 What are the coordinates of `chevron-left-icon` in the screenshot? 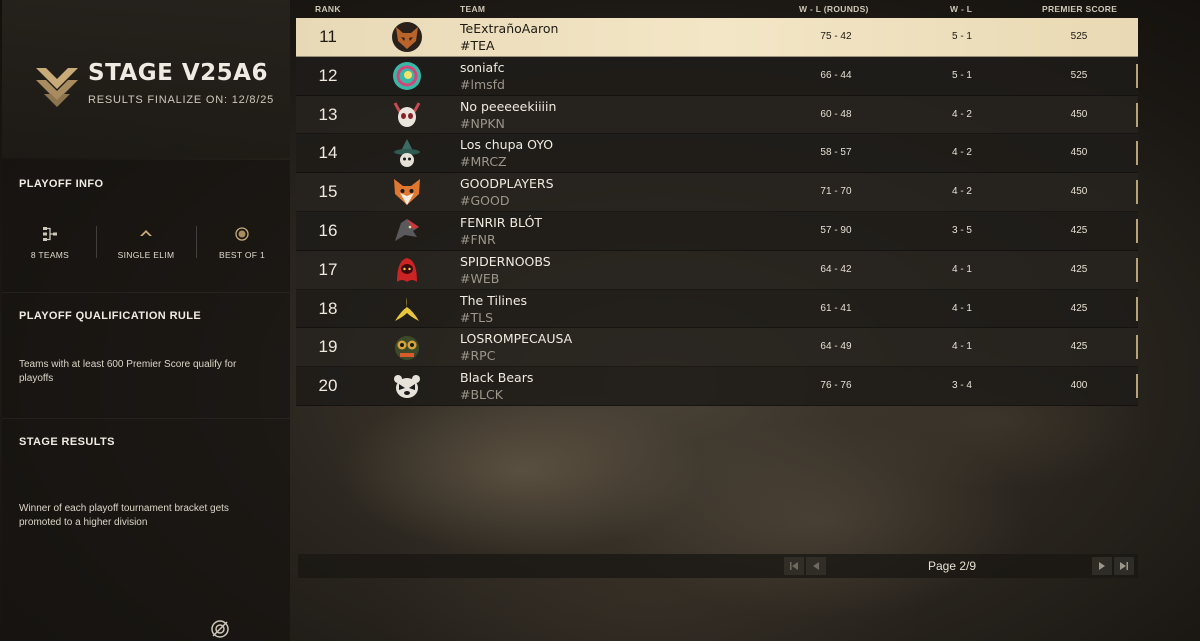 It's located at (816, 566).